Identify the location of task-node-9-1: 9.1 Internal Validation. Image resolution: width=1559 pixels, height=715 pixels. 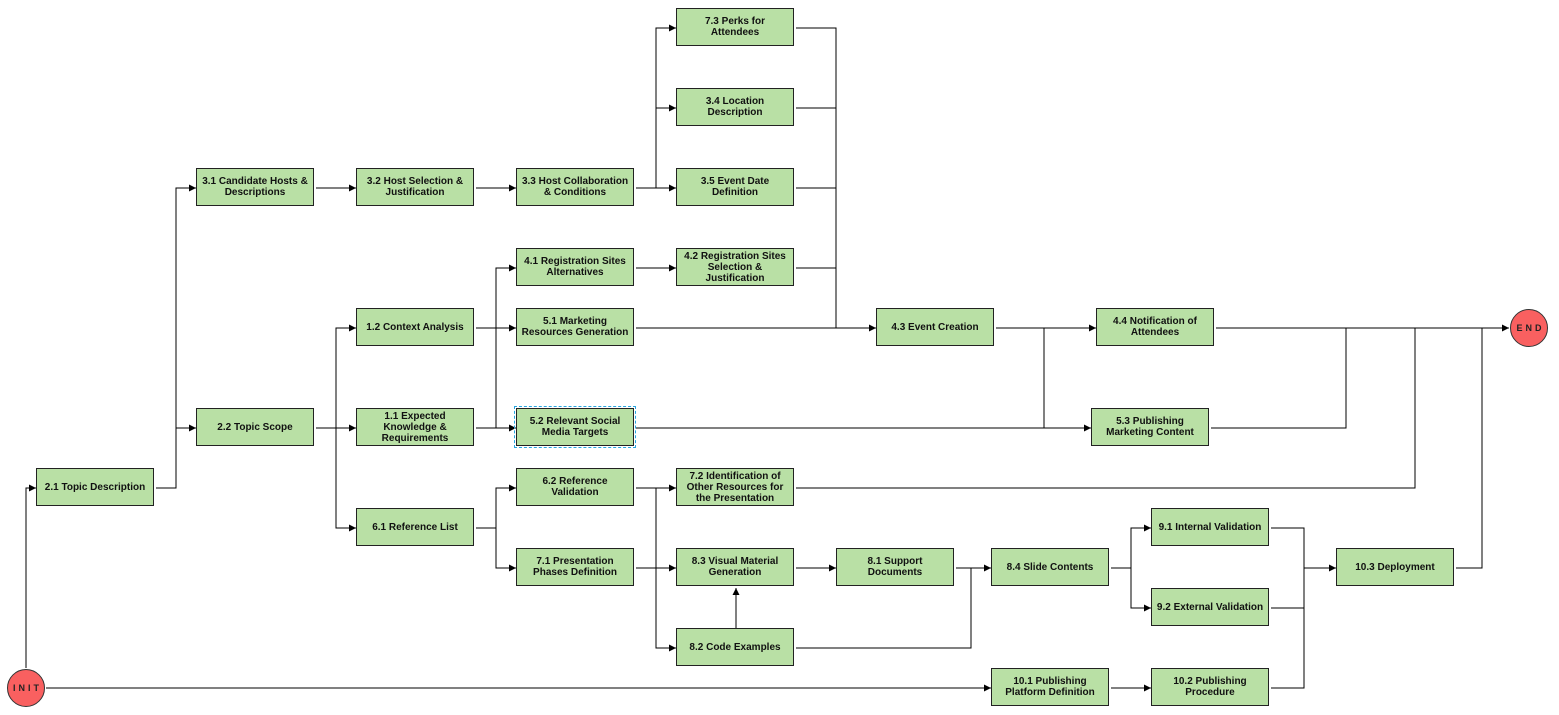
(1210, 527).